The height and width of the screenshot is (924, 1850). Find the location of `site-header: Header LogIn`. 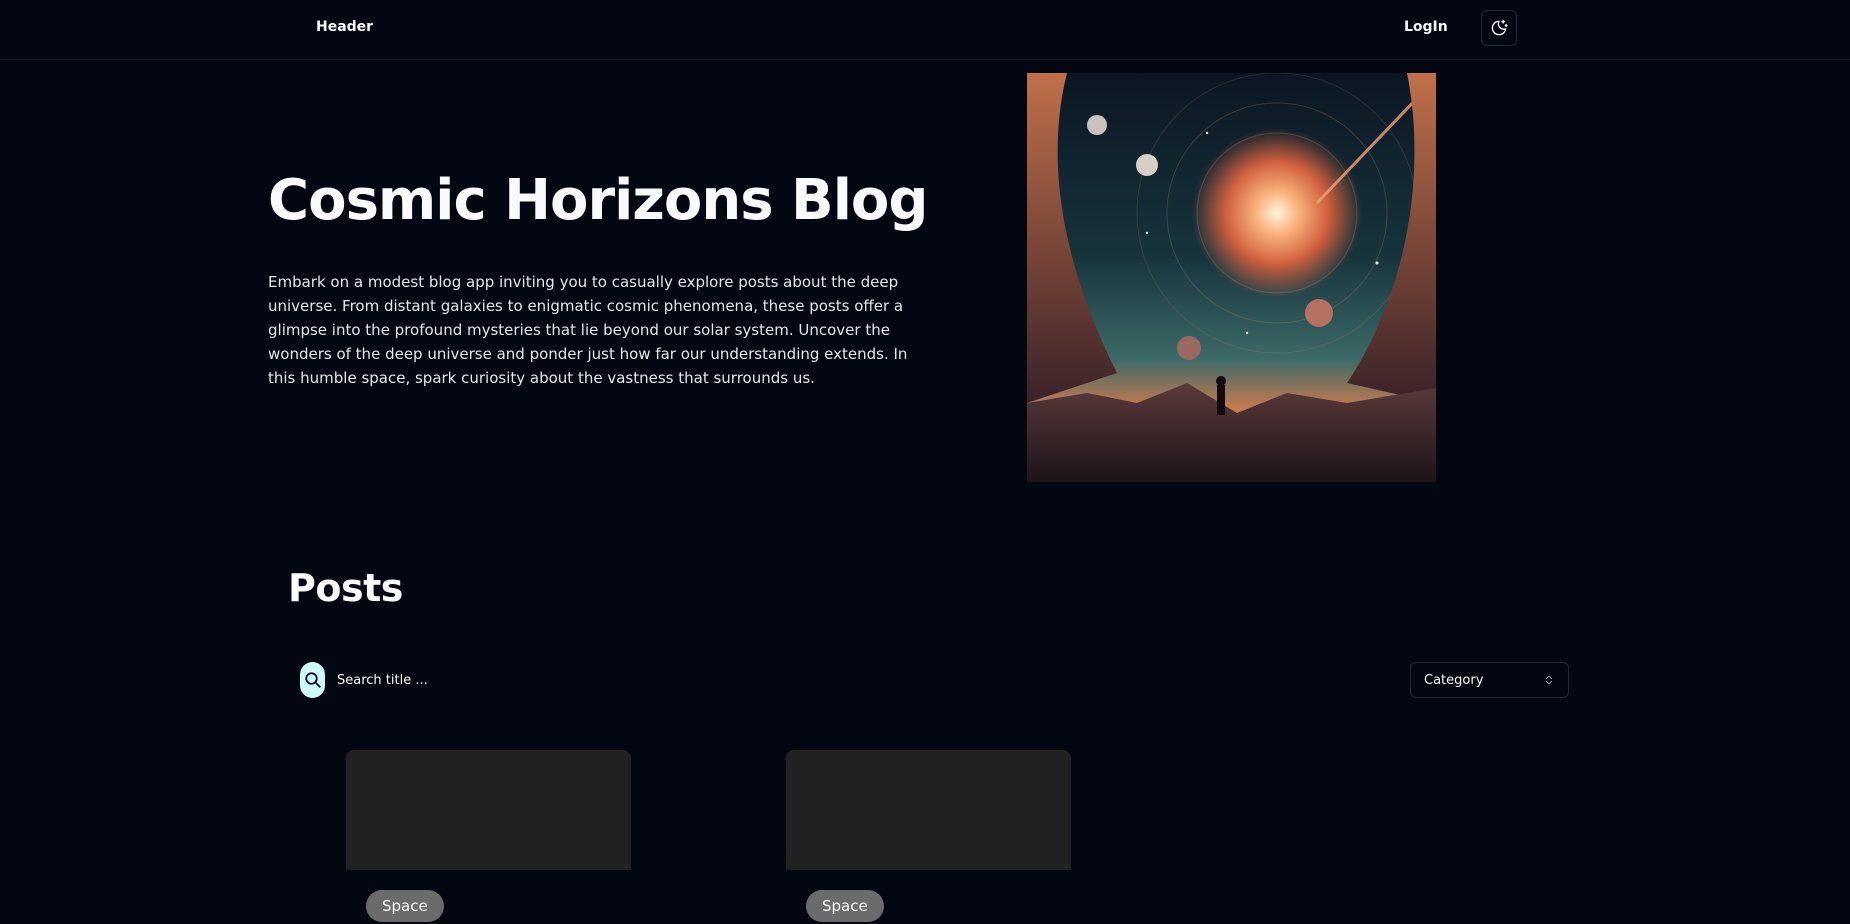

site-header: Header LogIn is located at coordinates (925, 30).